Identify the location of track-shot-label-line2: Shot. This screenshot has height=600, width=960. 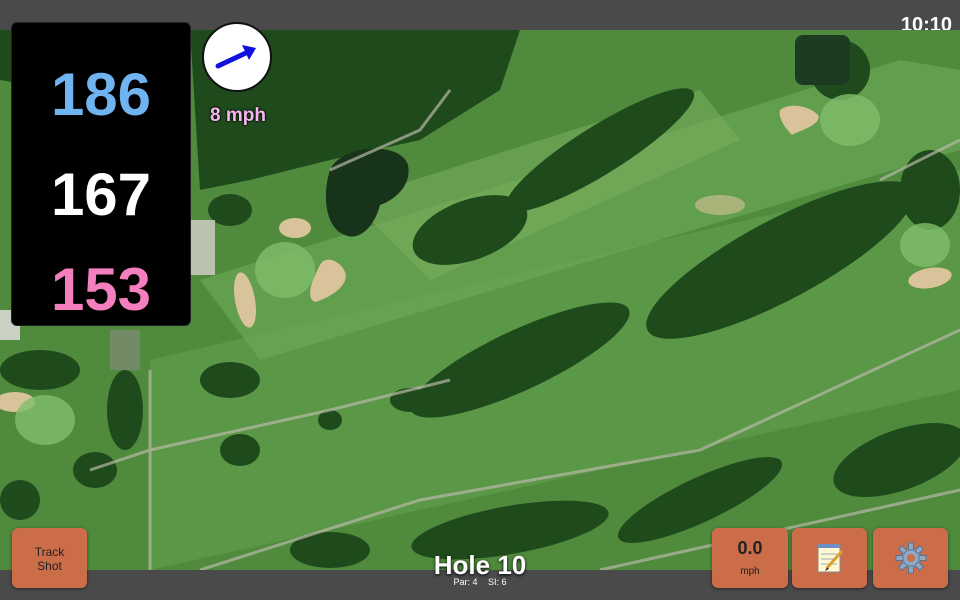
(49, 566).